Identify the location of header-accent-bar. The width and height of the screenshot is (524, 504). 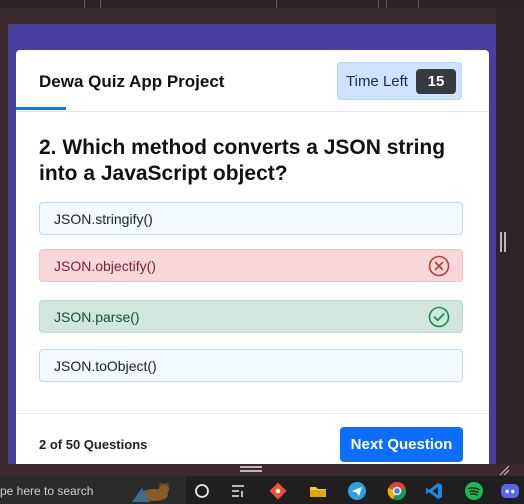
(41, 108).